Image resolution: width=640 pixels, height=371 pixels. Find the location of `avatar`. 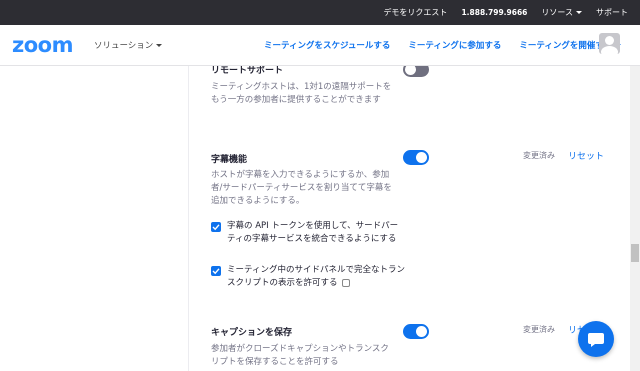

avatar is located at coordinates (609, 43).